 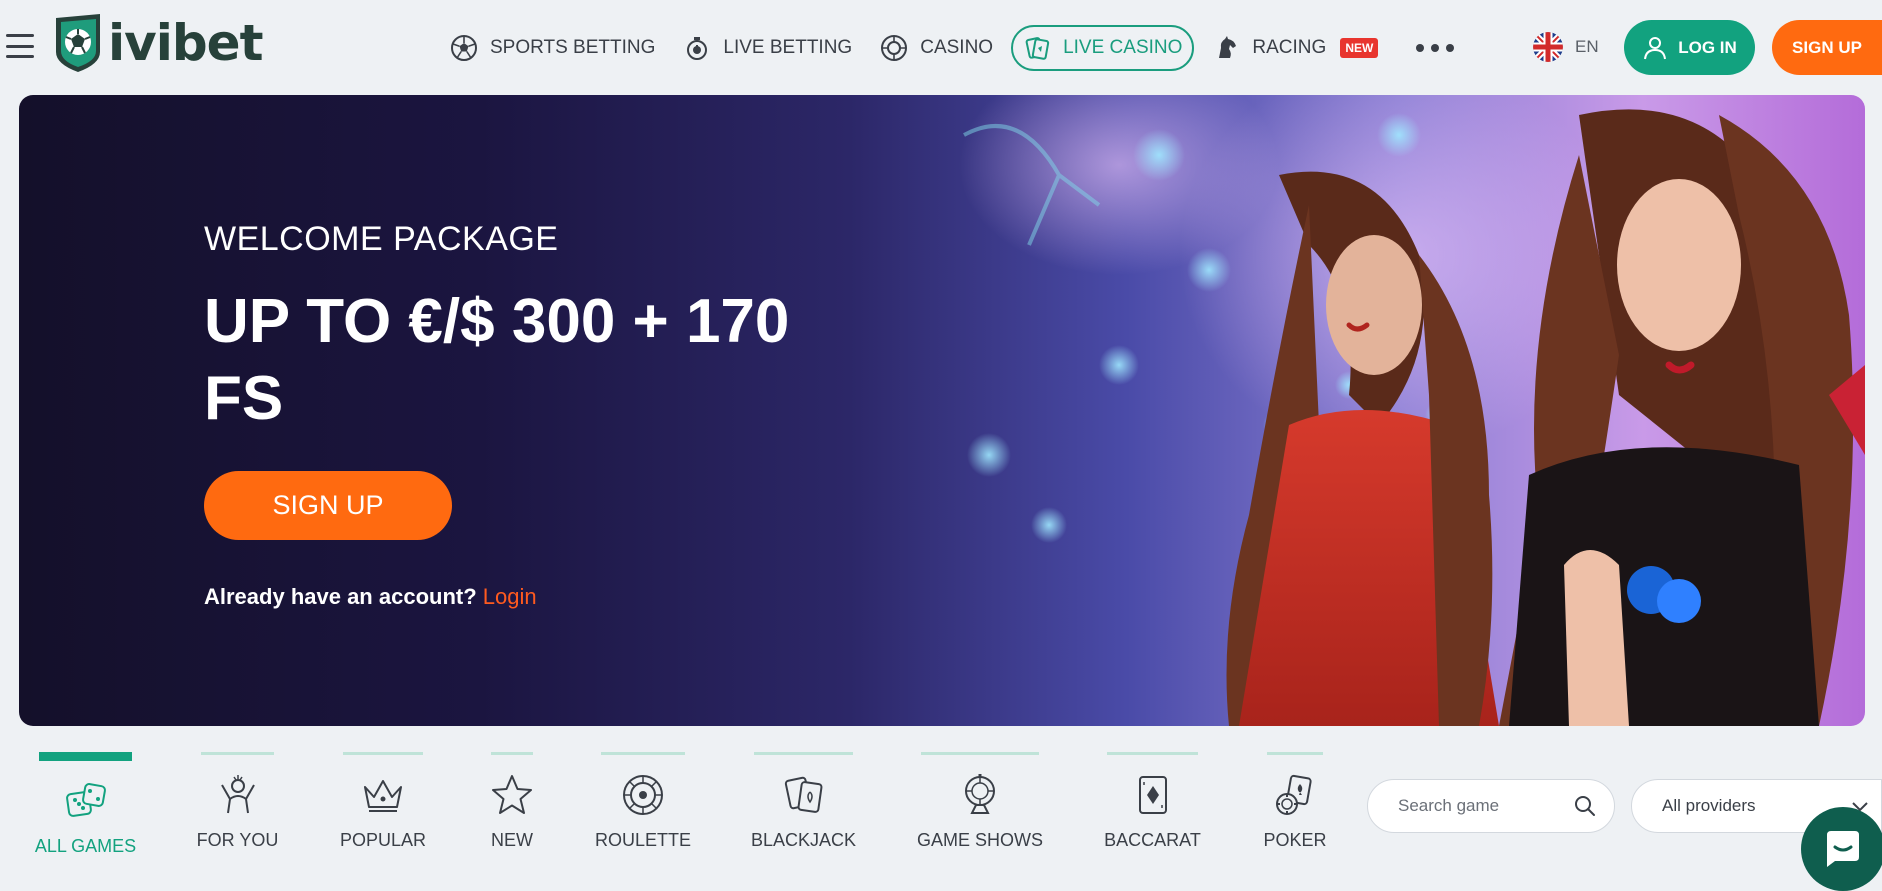 I want to click on cheering-person-icon, so click(x=237, y=794).